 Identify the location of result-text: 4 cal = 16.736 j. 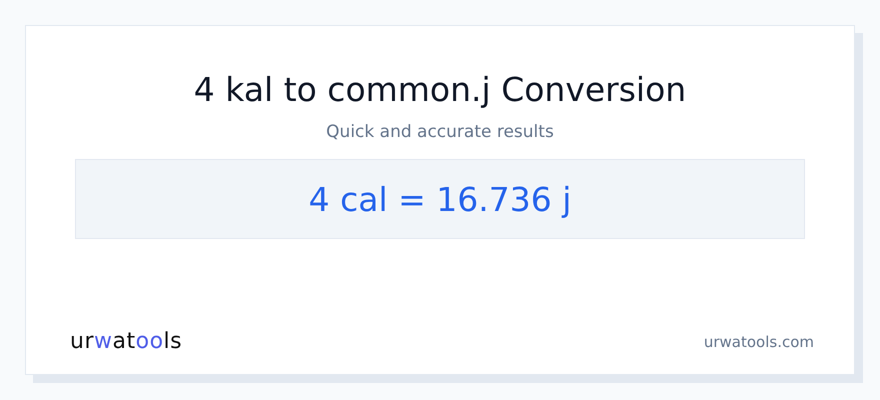
(440, 199).